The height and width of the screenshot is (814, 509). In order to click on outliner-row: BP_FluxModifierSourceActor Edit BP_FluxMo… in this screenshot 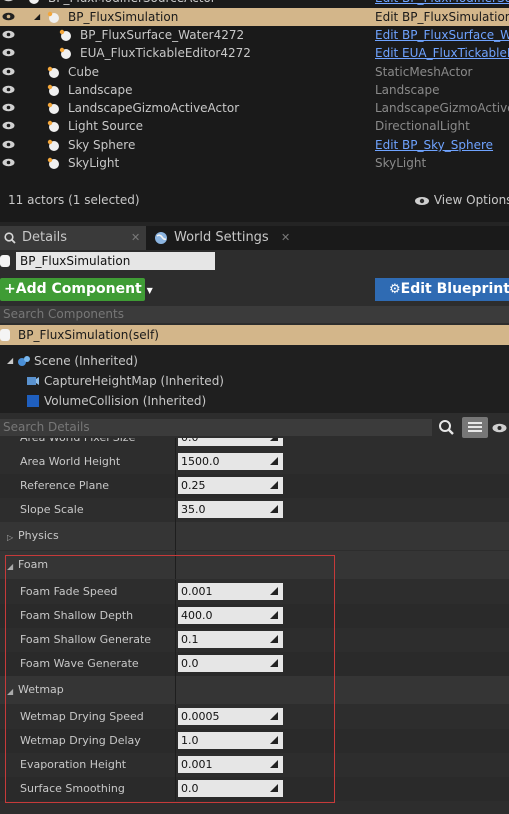, I will do `click(254, 3)`.